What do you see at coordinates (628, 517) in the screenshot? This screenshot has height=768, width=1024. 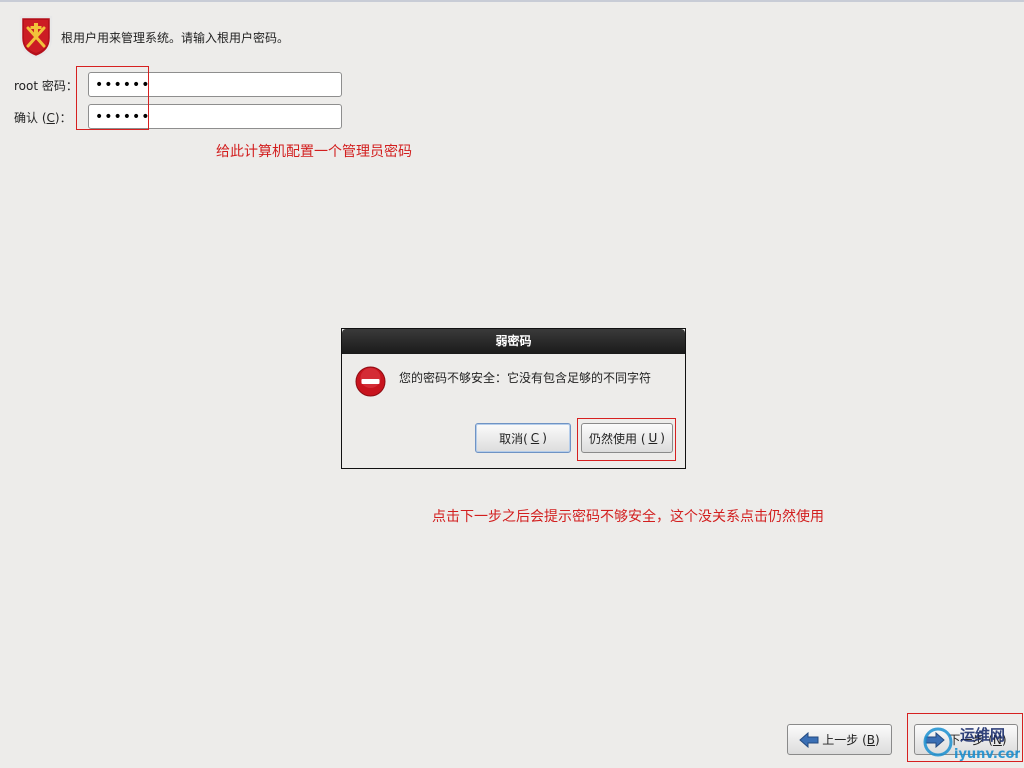 I see `annotation-weak-password-hint: 点击下一步之后会提示密码不够安全，这个没关系点击仍然使用` at bounding box center [628, 517].